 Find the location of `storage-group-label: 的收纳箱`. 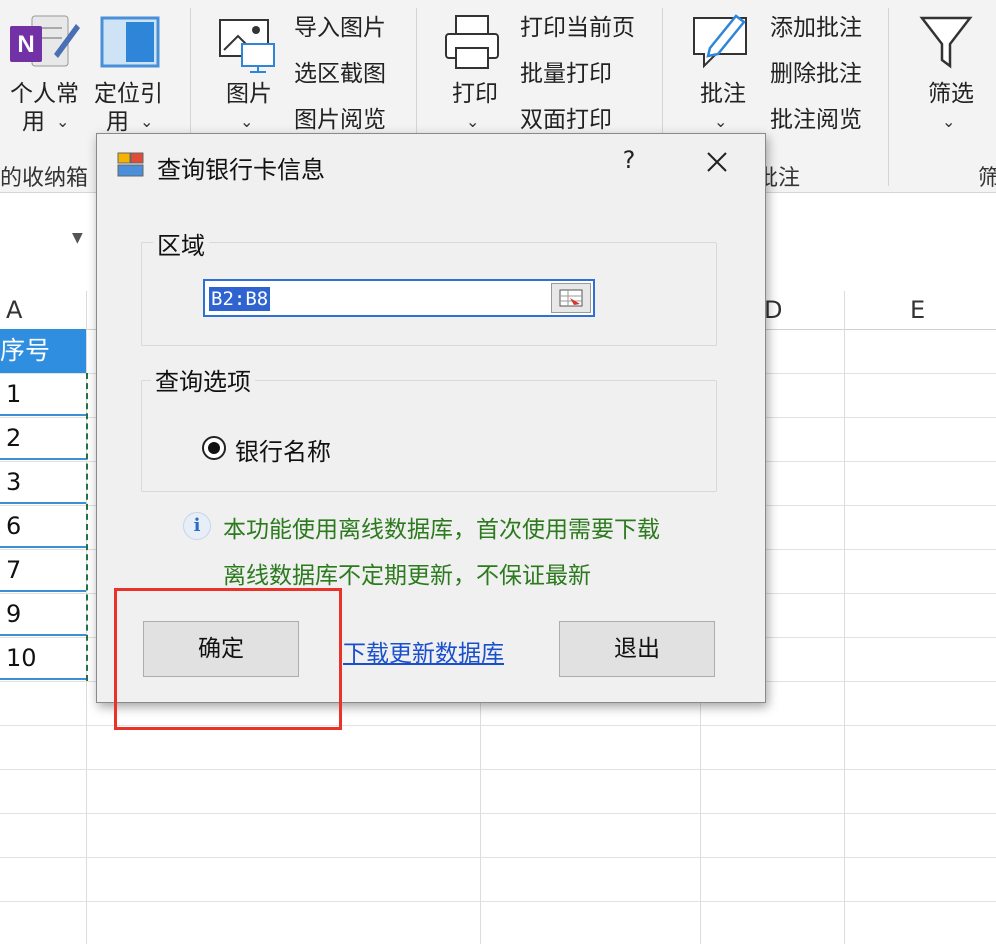

storage-group-label: 的收纳箱 is located at coordinates (44, 178).